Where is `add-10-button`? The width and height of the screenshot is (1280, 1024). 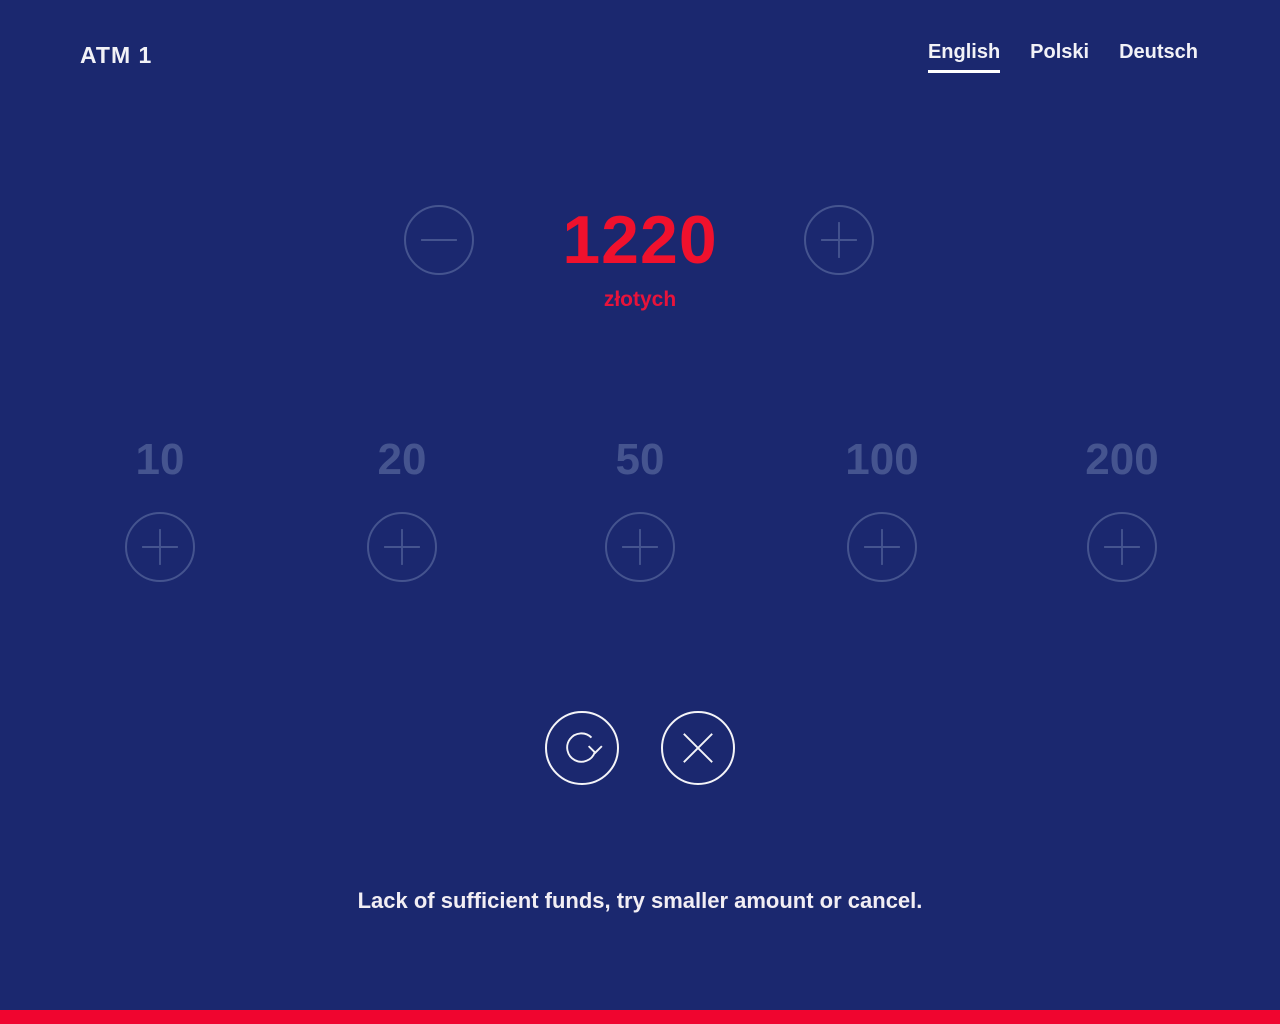 add-10-button is located at coordinates (160, 547).